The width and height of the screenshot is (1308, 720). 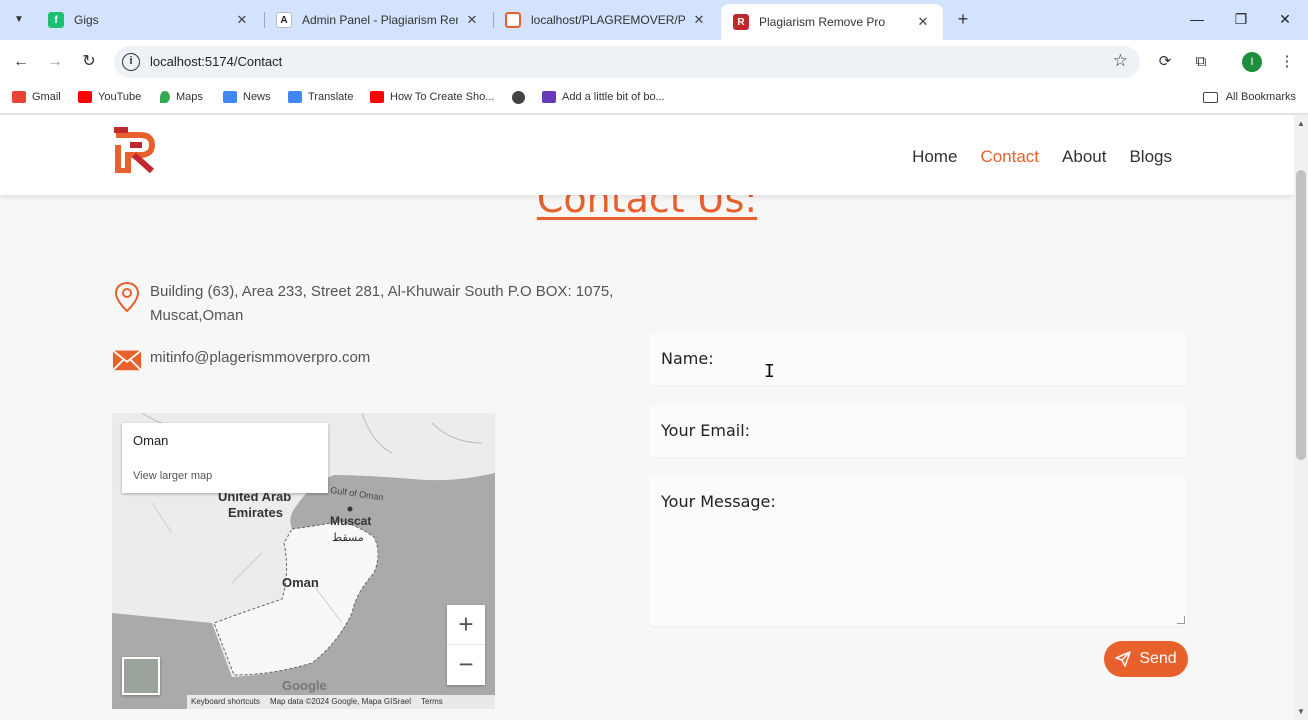 I want to click on message-label: Your Message:, so click(x=718, y=501).